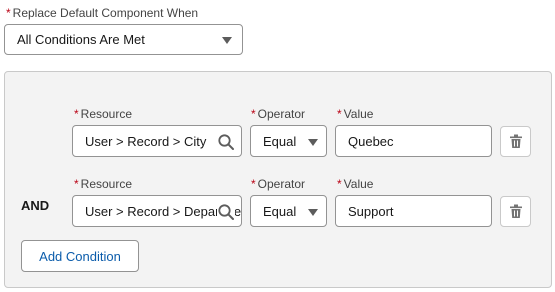  I want to click on add-condition-button: Add Condition, so click(80, 256).